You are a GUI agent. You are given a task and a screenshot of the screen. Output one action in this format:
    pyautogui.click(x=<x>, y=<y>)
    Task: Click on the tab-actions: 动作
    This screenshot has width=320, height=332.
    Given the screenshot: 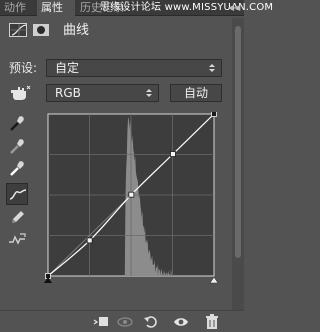 What is the action you would take?
    pyautogui.click(x=18, y=8)
    